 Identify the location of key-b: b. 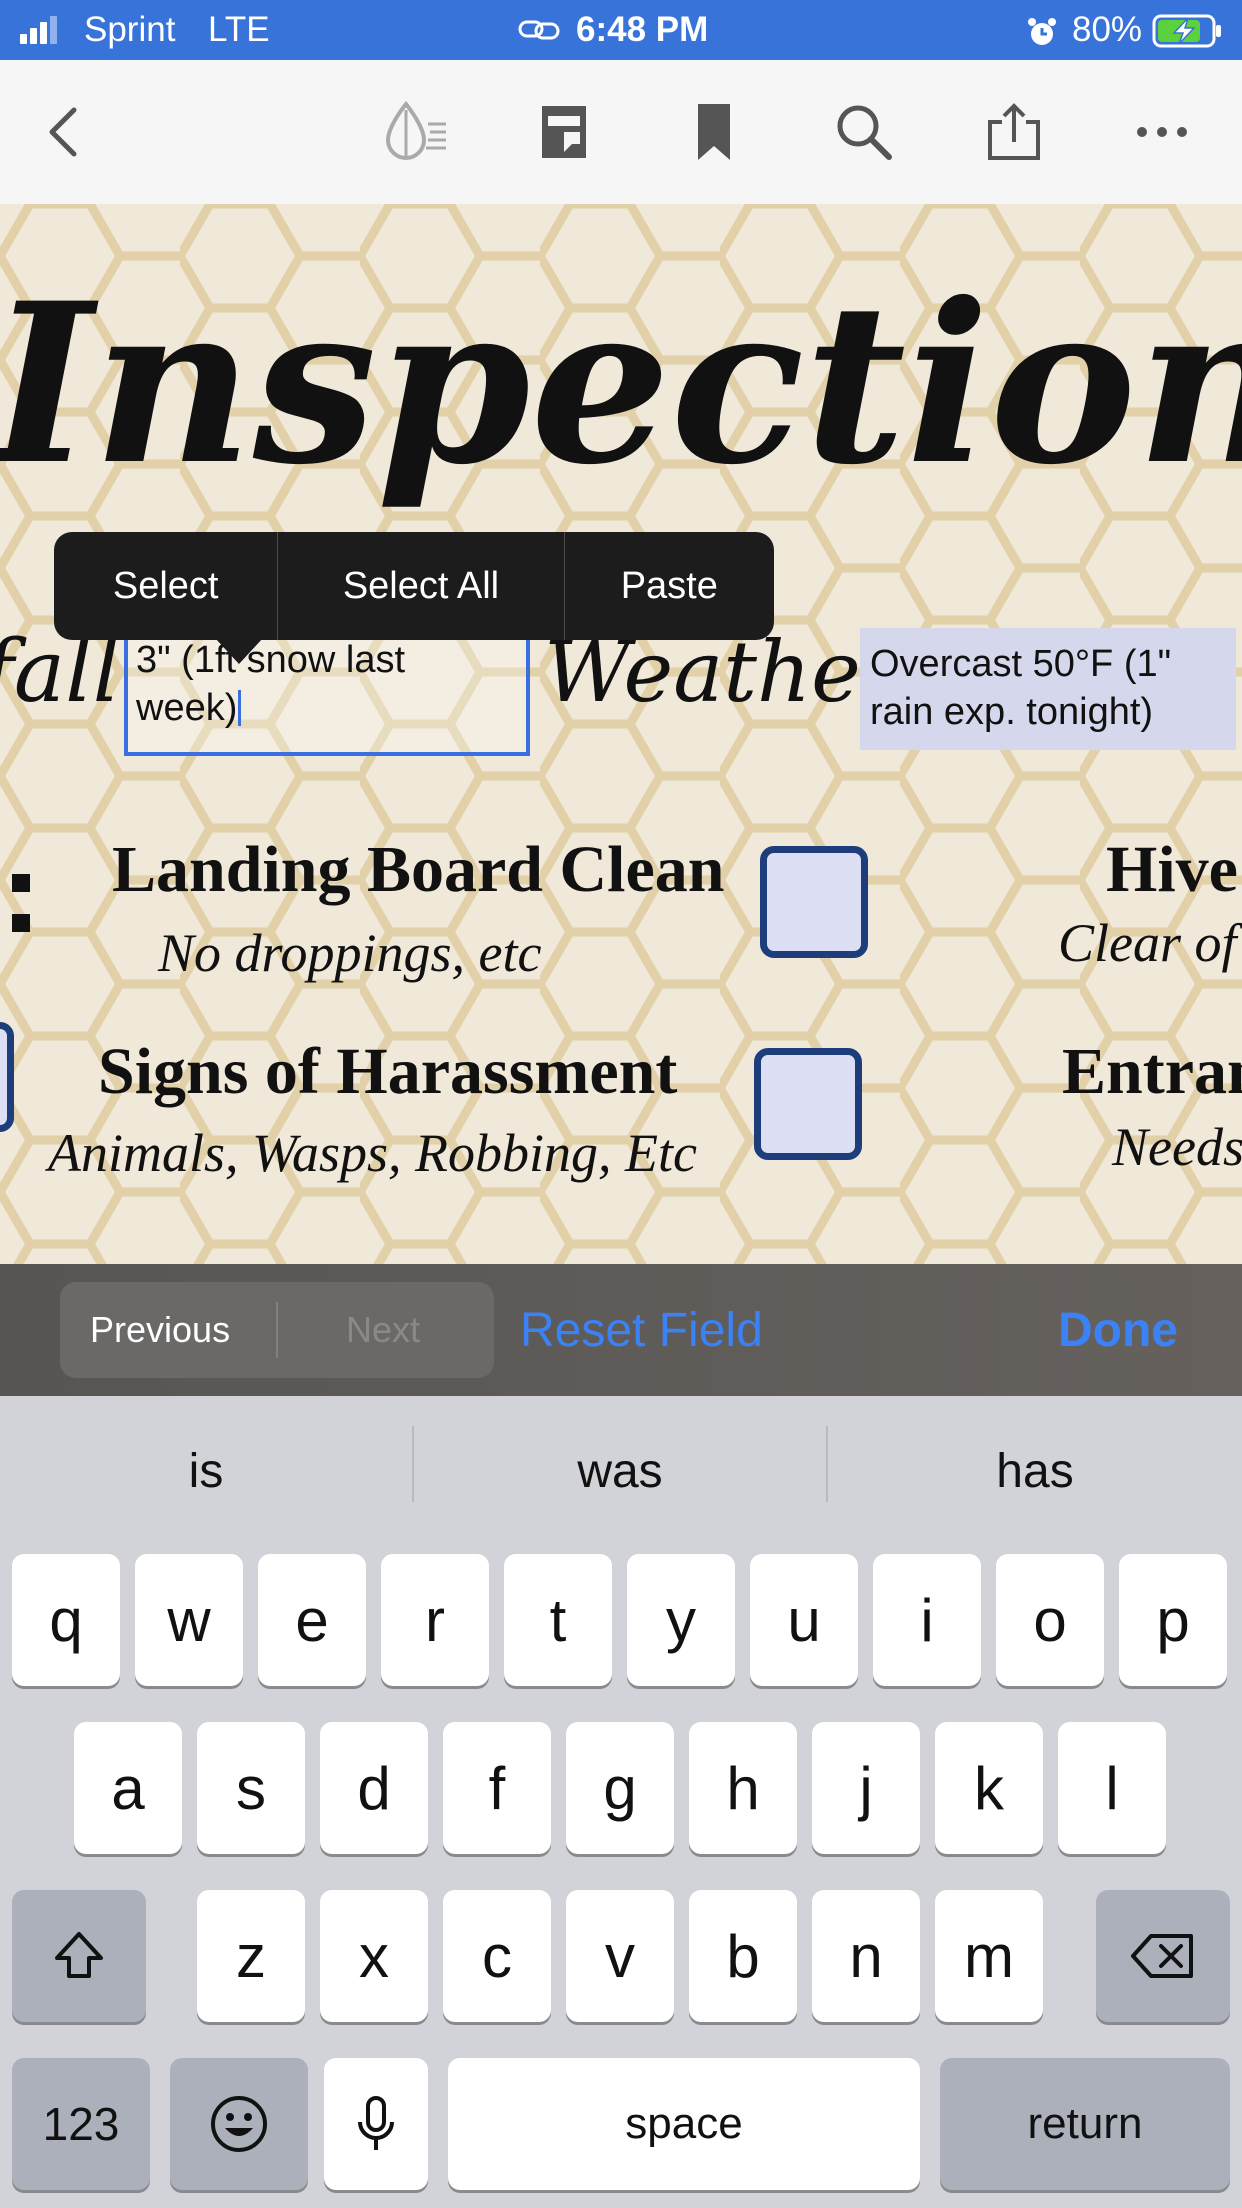
(743, 1956).